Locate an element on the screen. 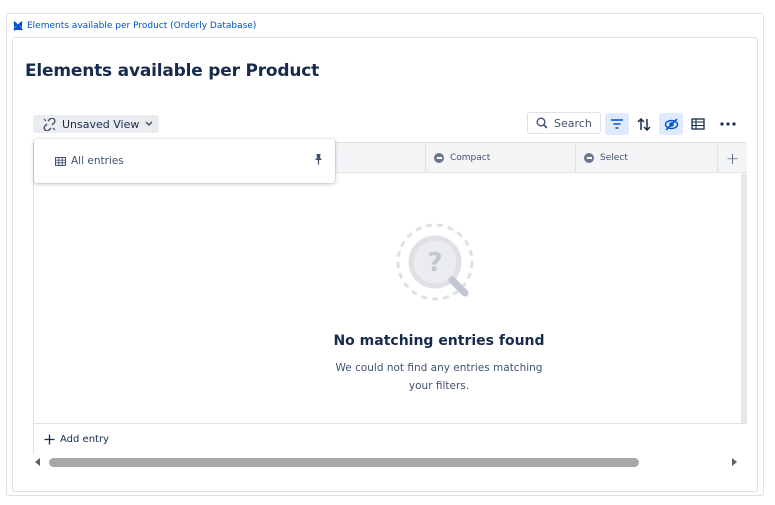 Image resolution: width=775 pixels, height=505 pixels. magnifier-question-icon: ? is located at coordinates (435, 262).